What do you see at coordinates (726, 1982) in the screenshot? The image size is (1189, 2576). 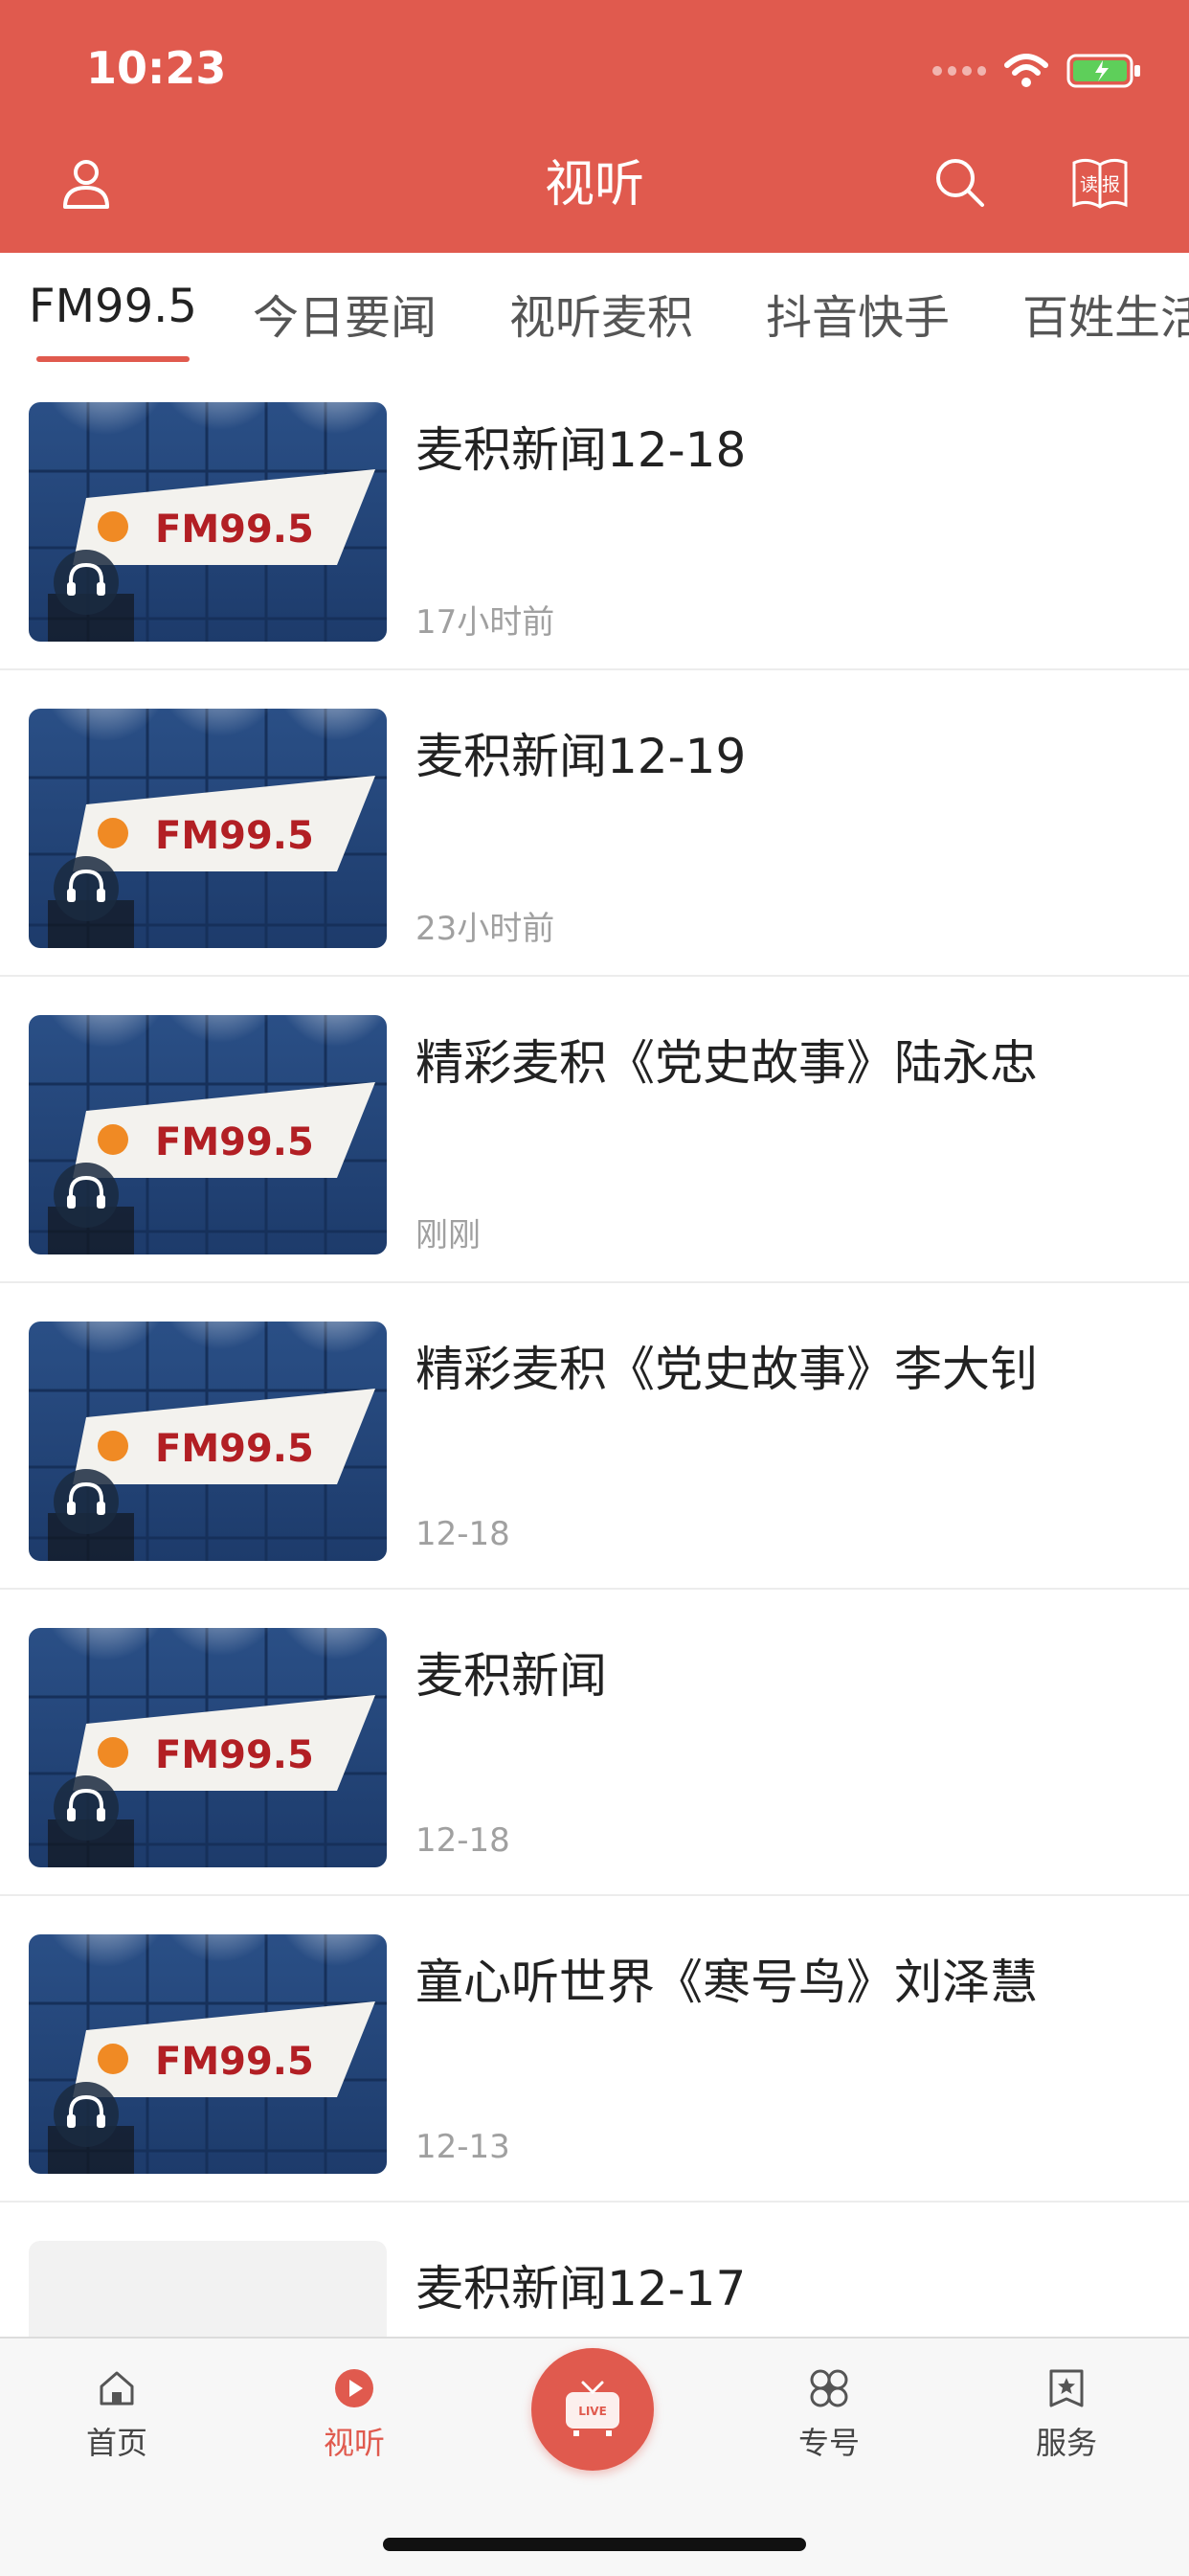 I see `item-title: 童心听世界《寒号鸟》刘泽慧` at bounding box center [726, 1982].